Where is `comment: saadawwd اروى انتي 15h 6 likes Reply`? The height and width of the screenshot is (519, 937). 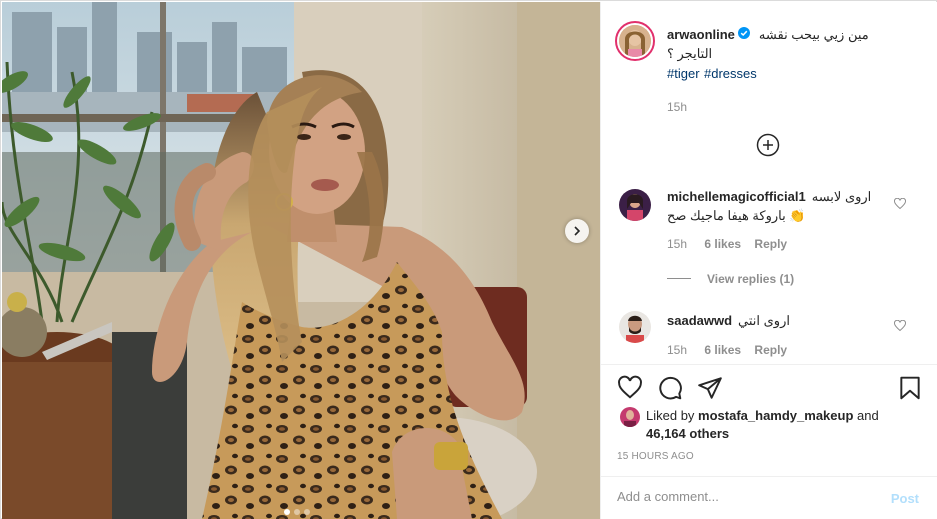 comment: saadawwd اروى انتي 15h 6 likes Reply is located at coordinates (777, 335).